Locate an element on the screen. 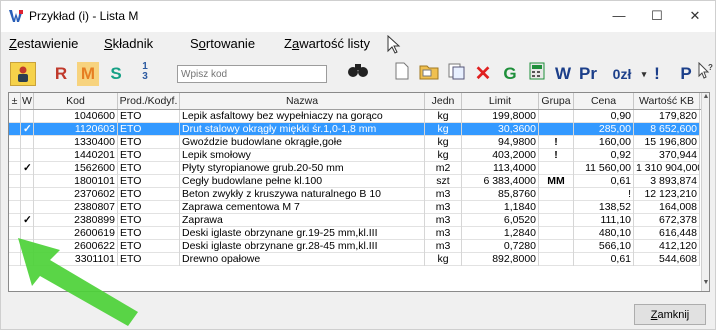 Image resolution: width=716 pixels, height=330 pixels. cell-kod: 1440201 is located at coordinates (76, 155).